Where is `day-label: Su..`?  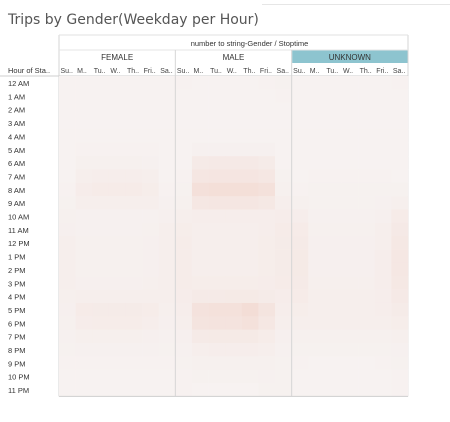 day-label: Su.. is located at coordinates (299, 71).